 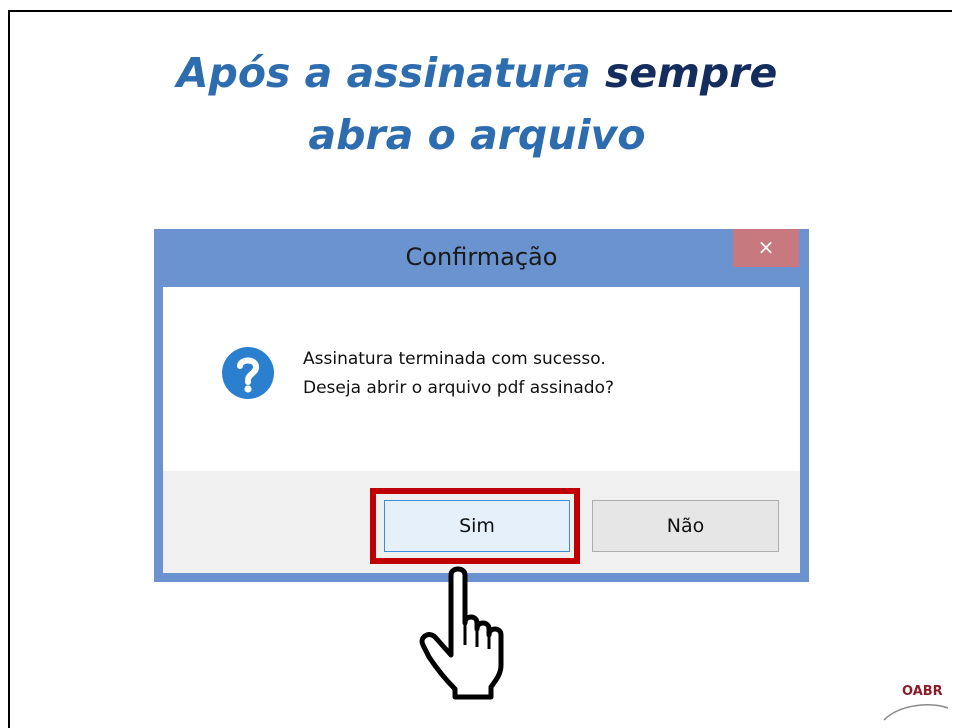 I want to click on logo-swoosh, so click(x=916, y=712).